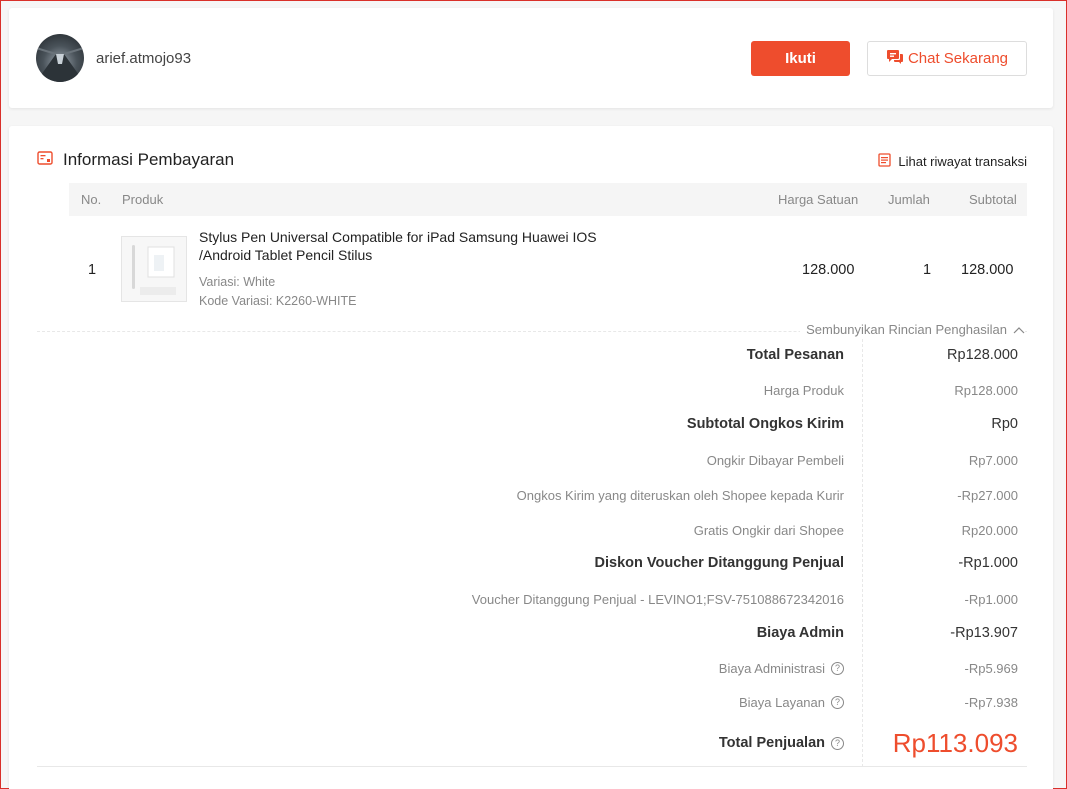  What do you see at coordinates (531, 393) in the screenshot?
I see `breakdown-row-harga-produk: Harga Produk Rp128.000` at bounding box center [531, 393].